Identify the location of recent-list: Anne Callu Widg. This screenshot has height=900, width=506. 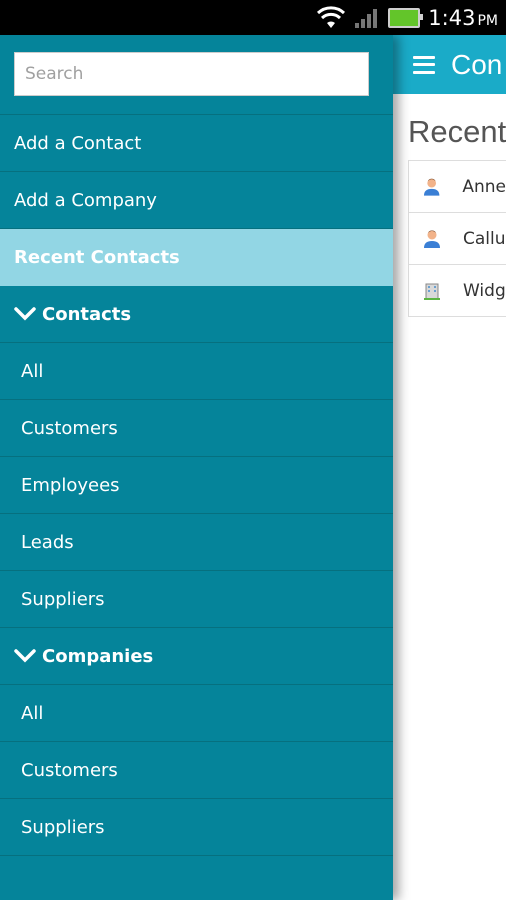
(457, 238).